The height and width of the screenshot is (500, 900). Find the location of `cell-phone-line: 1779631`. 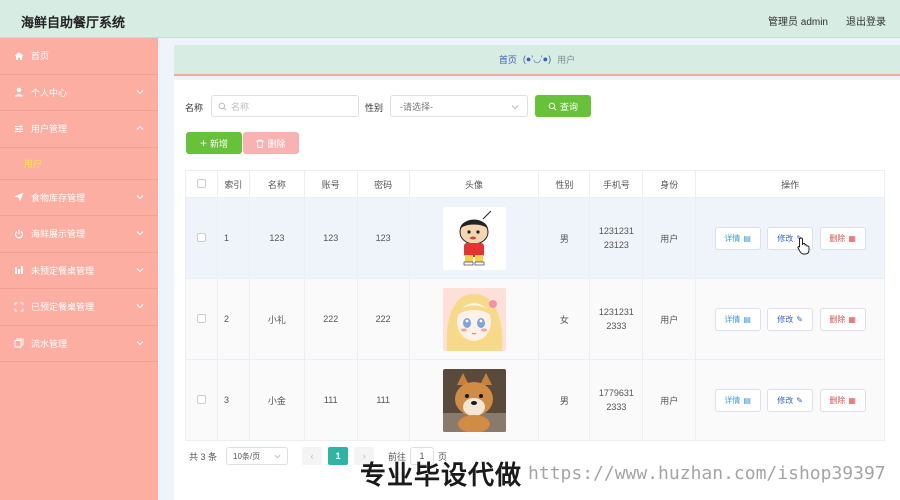

cell-phone-line: 1779631 is located at coordinates (616, 393).